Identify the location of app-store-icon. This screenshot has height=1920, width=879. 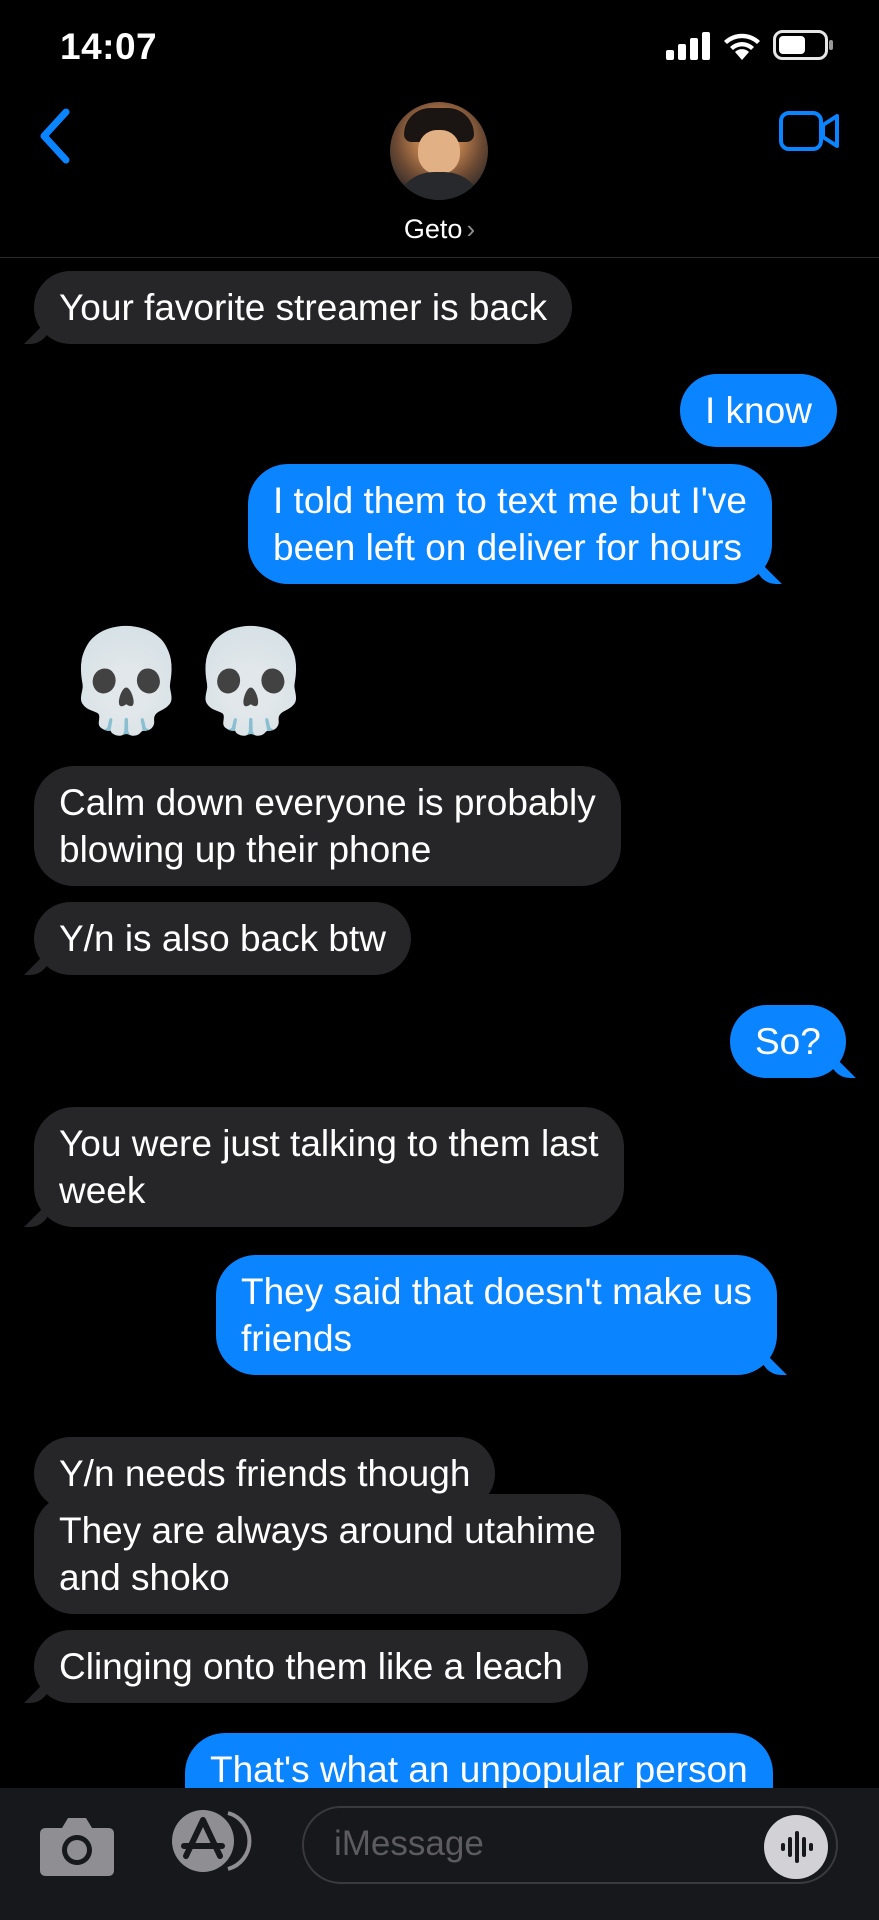
(209, 1841).